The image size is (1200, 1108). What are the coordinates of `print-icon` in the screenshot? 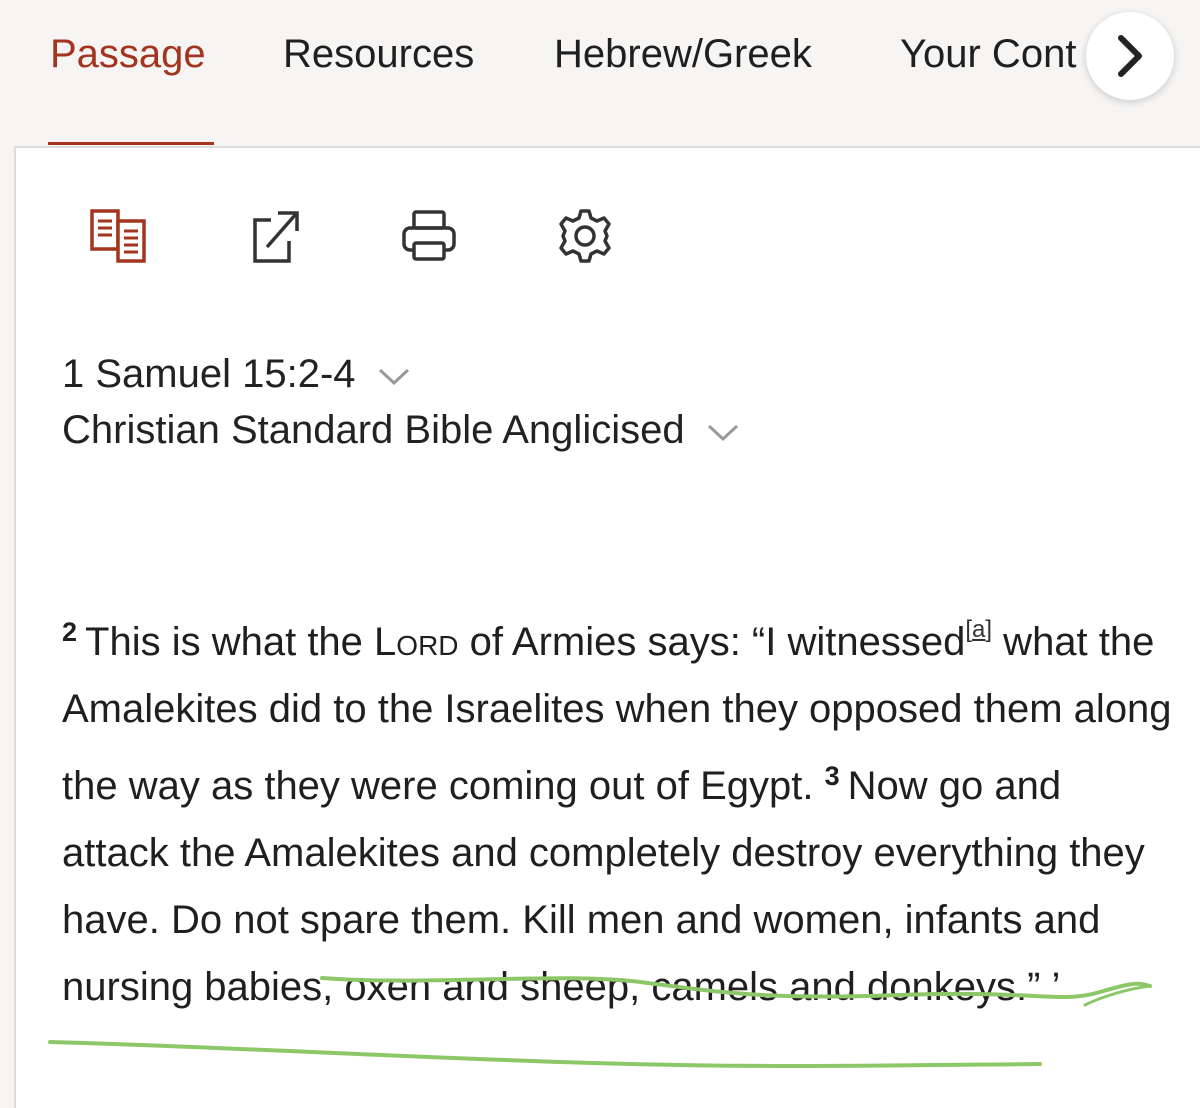 It's located at (429, 235).